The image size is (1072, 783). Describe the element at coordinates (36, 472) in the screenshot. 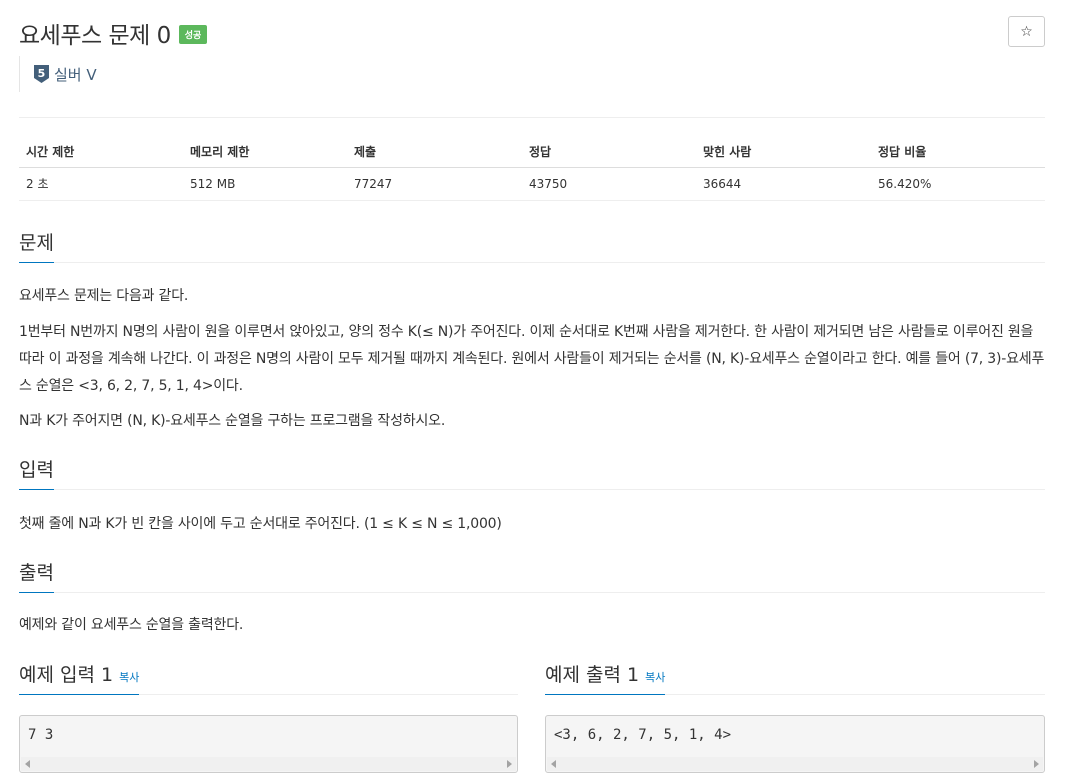

I see `input-heading: 입력` at that location.